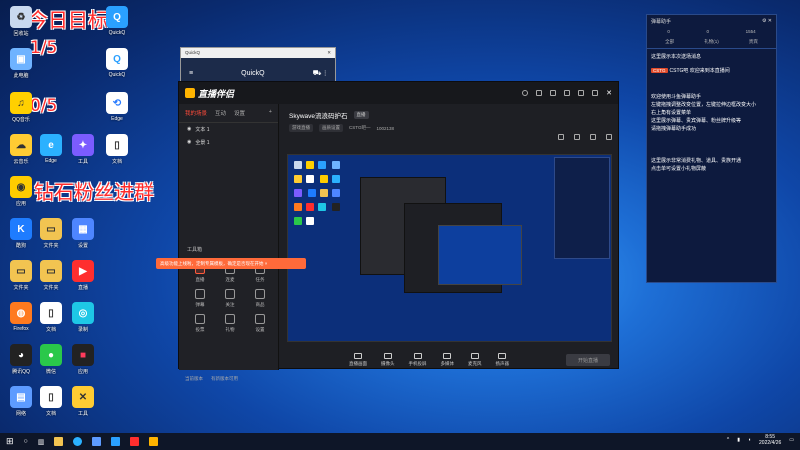 The height and width of the screenshot is (450, 800). Describe the element at coordinates (211, 378) in the screenshot. I see `info-bar: 当前版本 有新版本可用` at that location.